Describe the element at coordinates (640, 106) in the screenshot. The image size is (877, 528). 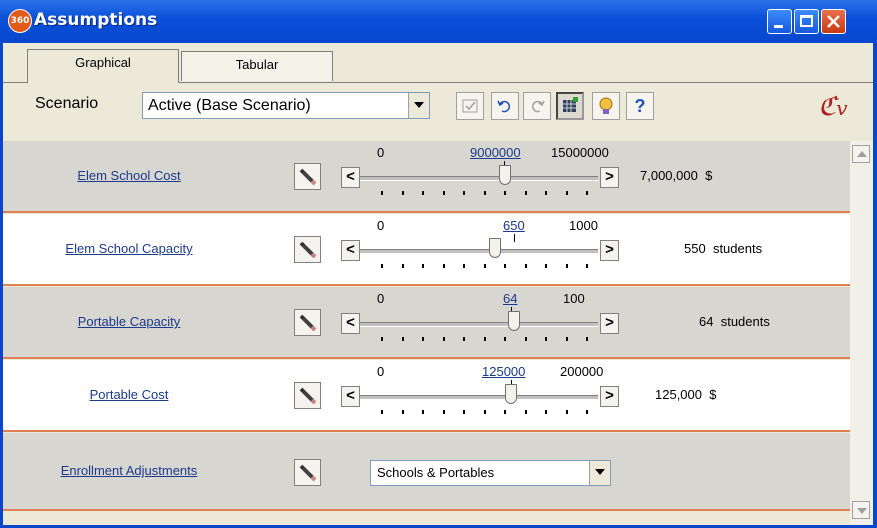
I see `help-button: ?` at that location.